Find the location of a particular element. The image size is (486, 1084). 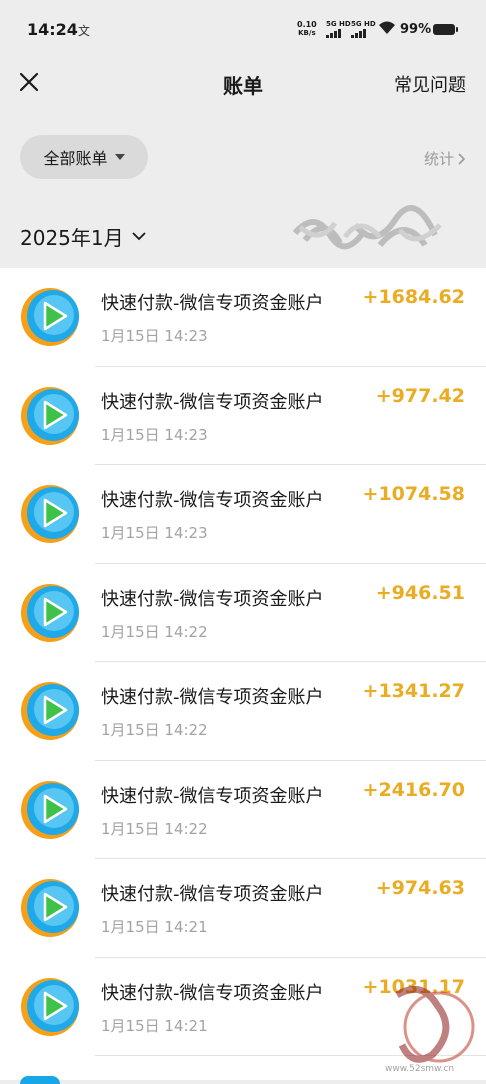

network-speed-unit: KB/s is located at coordinates (307, 33).